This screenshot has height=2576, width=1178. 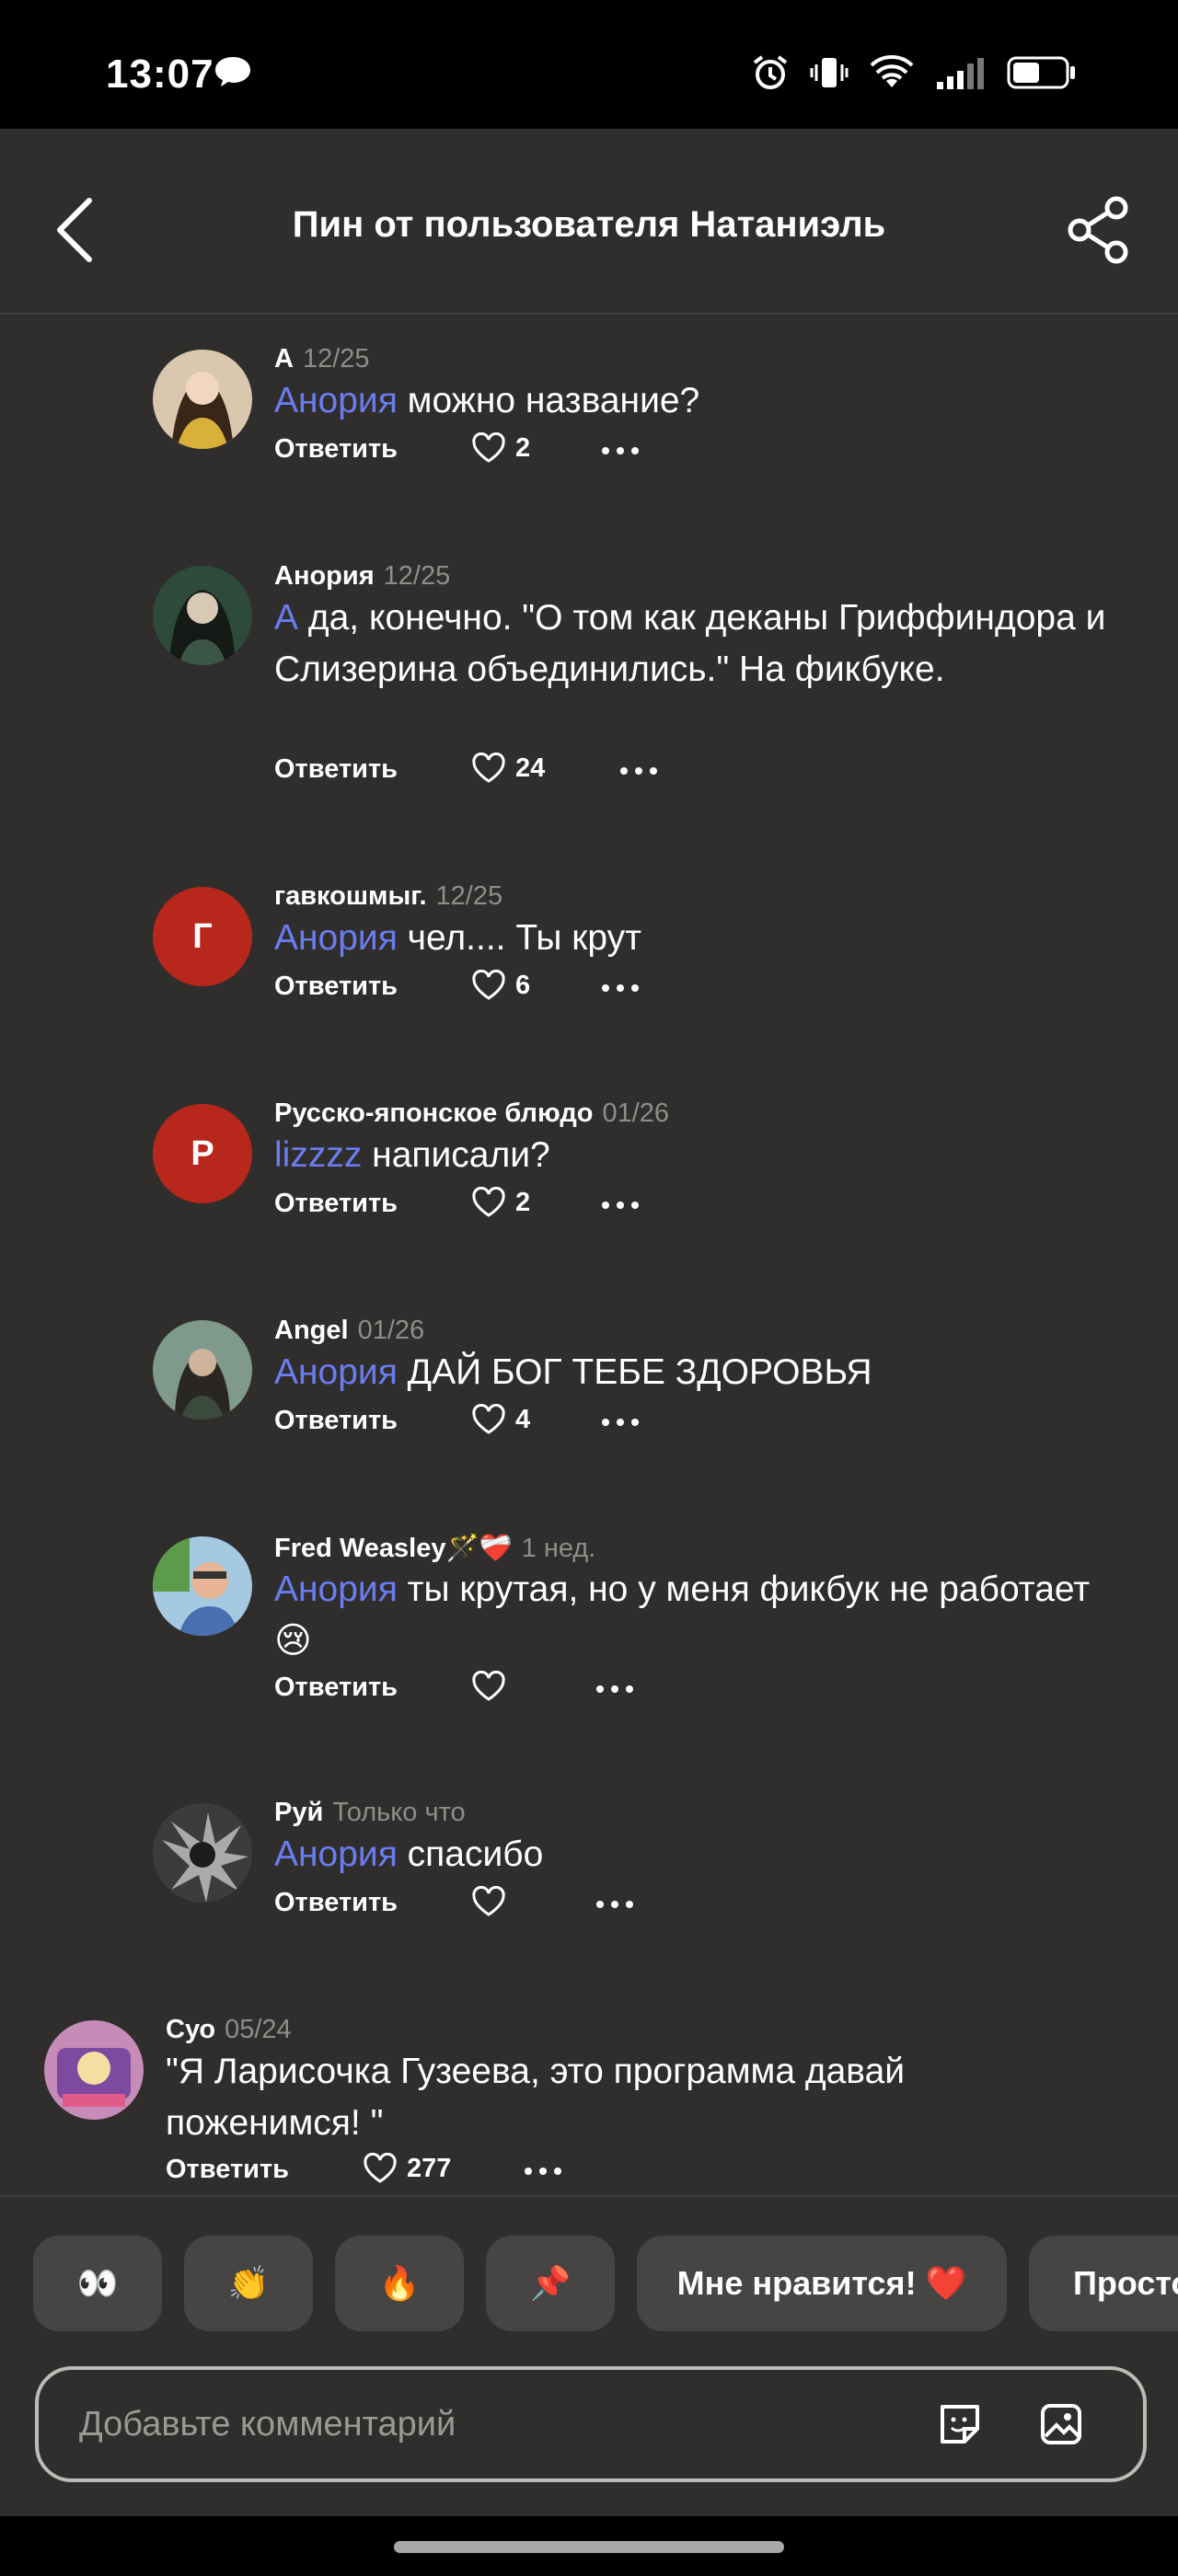 What do you see at coordinates (202, 1153) in the screenshot?
I see `avatar: Р` at bounding box center [202, 1153].